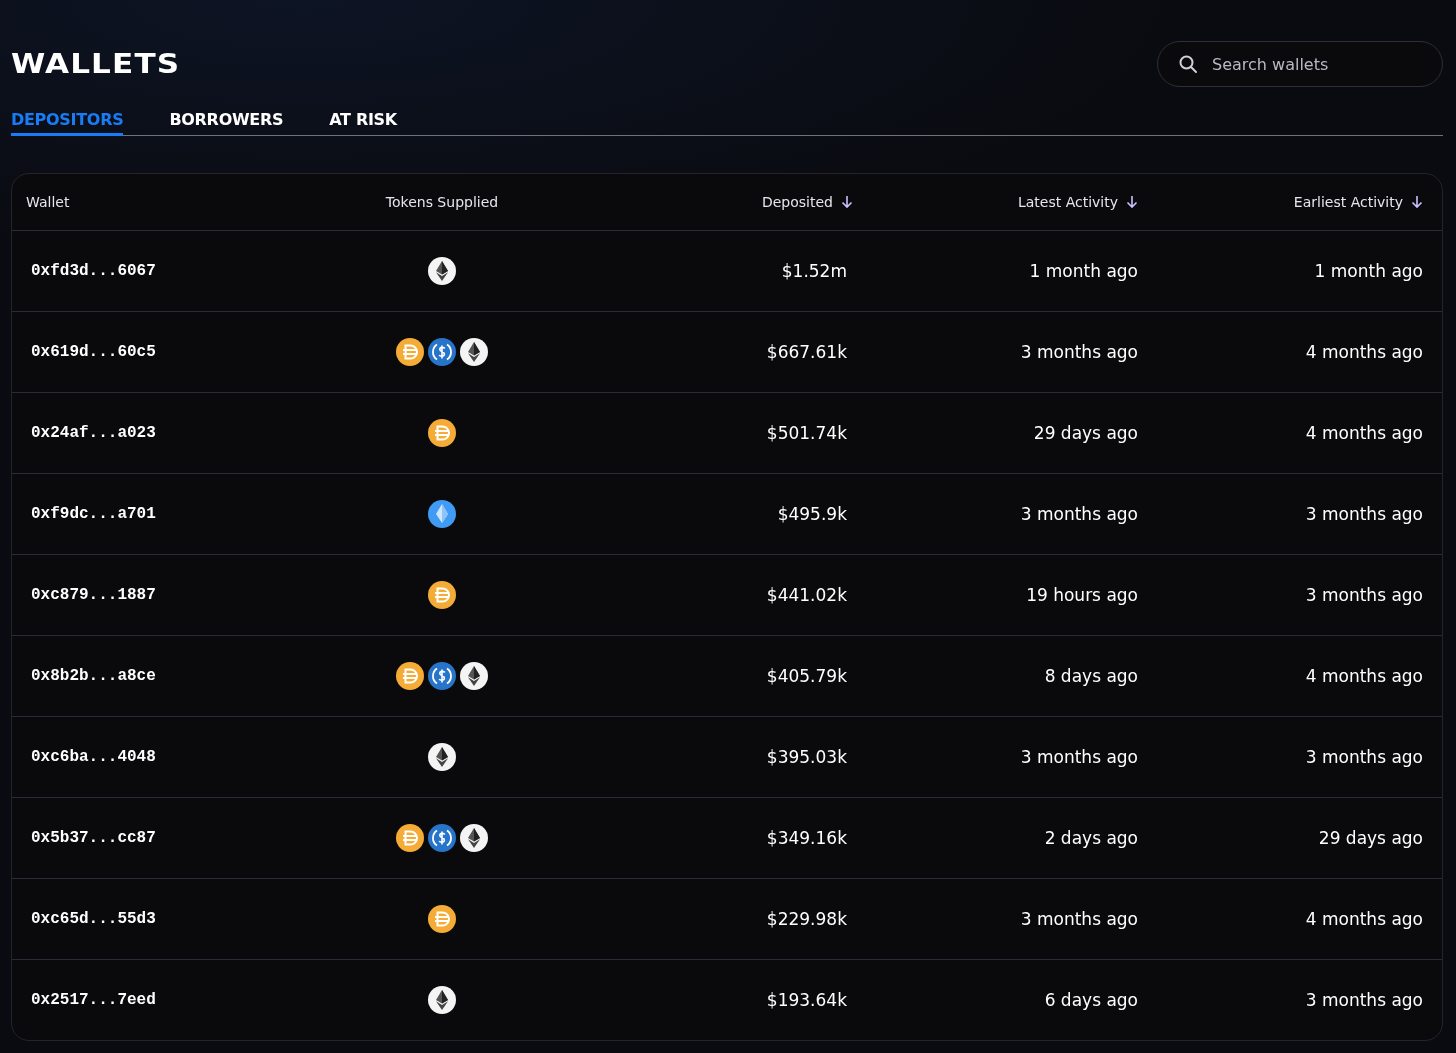  What do you see at coordinates (226, 123) in the screenshot?
I see `tab: BORROWERS` at bounding box center [226, 123].